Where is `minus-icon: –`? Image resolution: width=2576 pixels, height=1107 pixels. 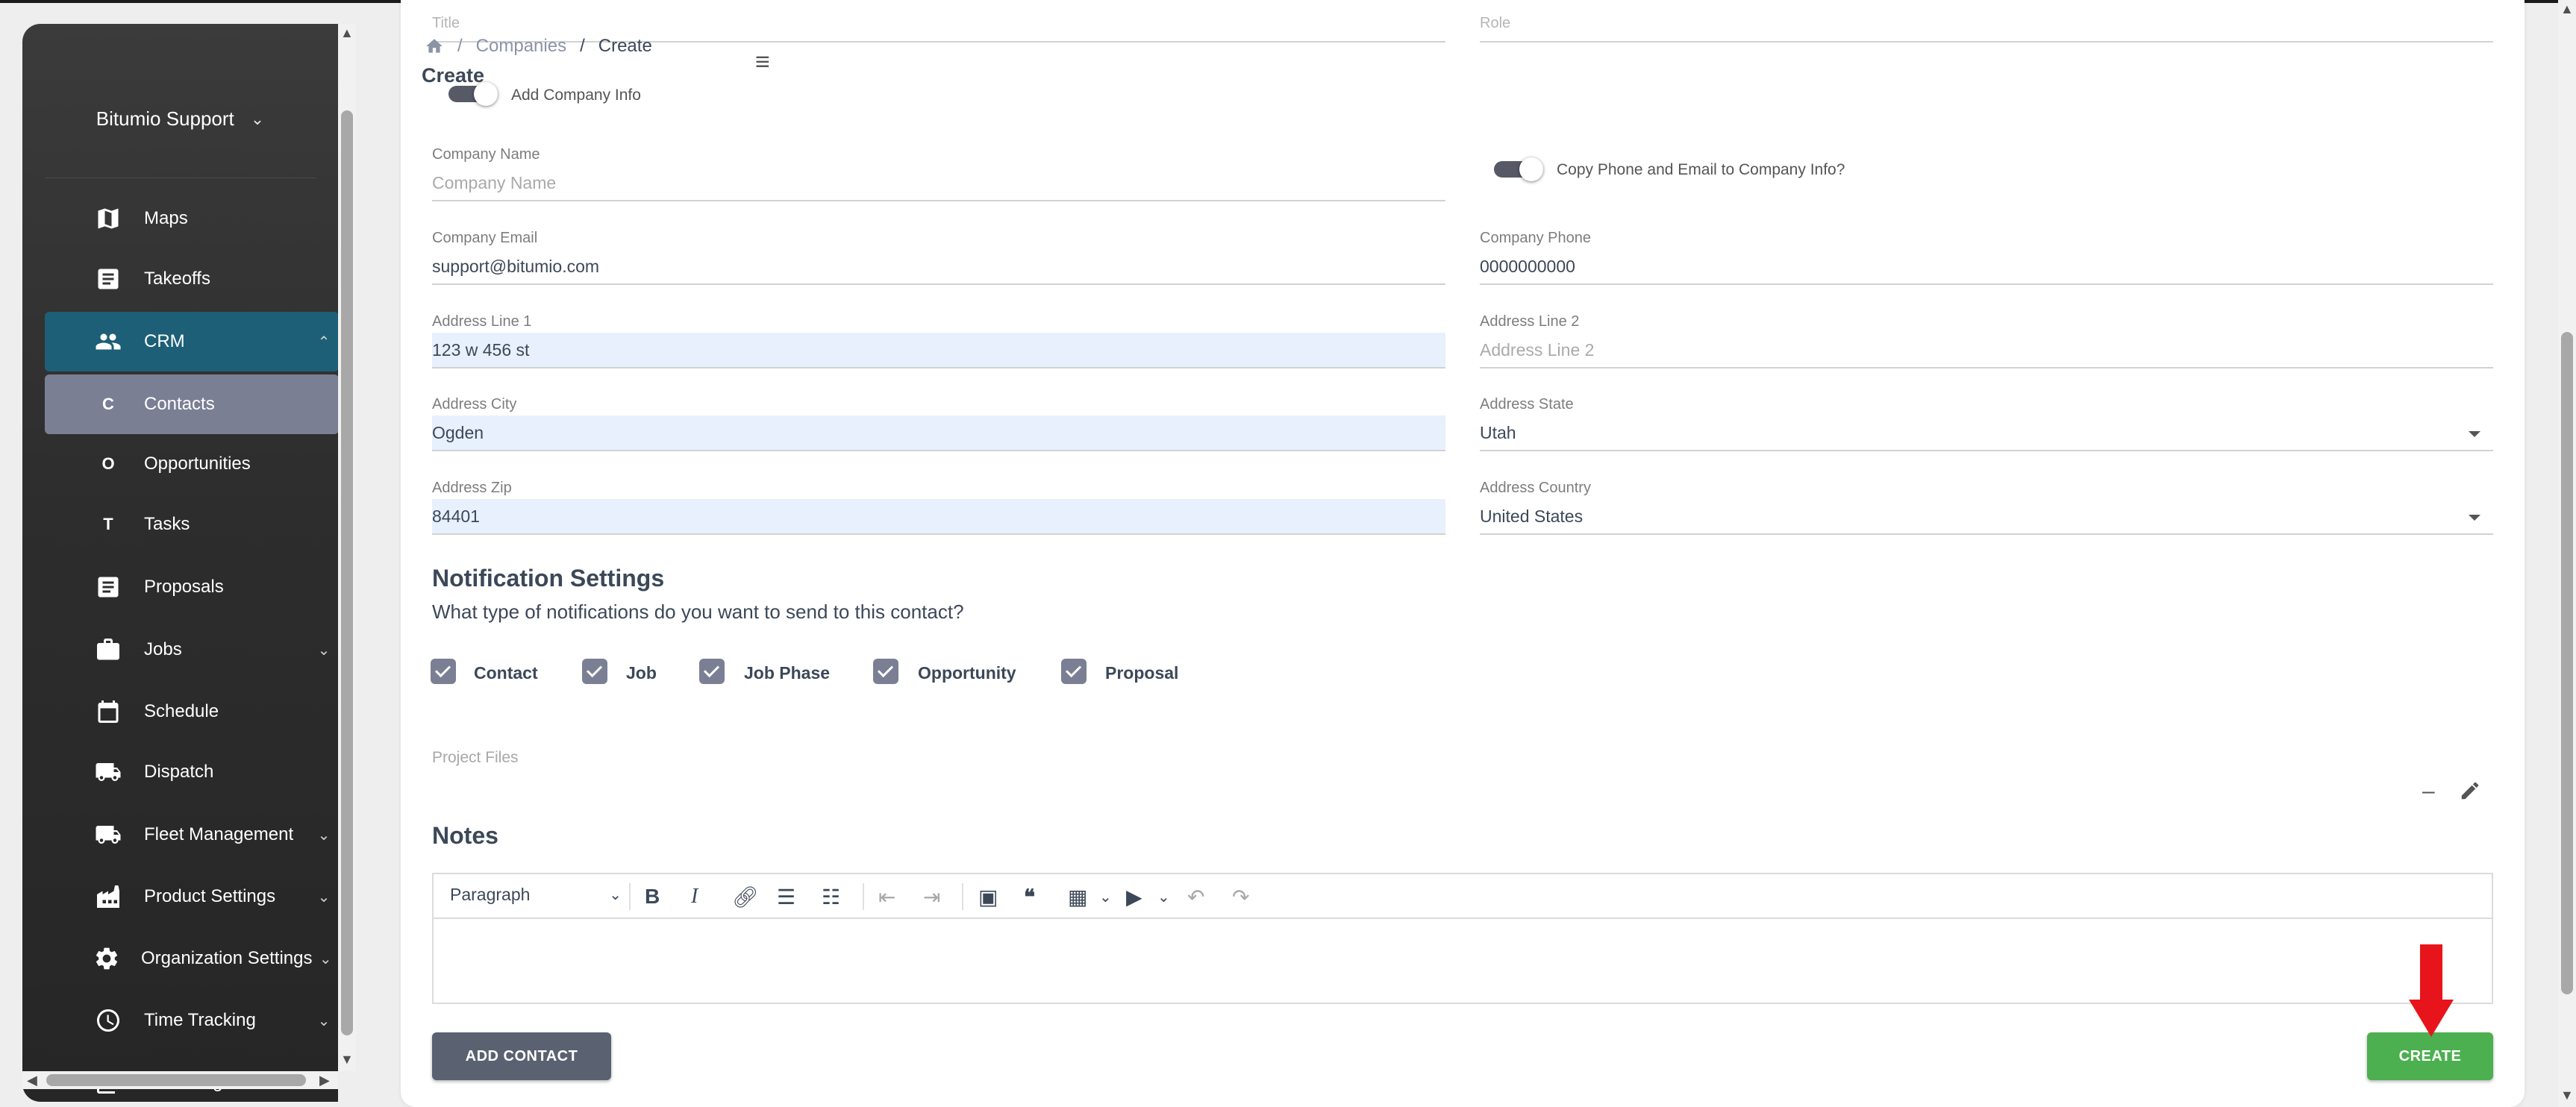 minus-icon: – is located at coordinates (2428, 792).